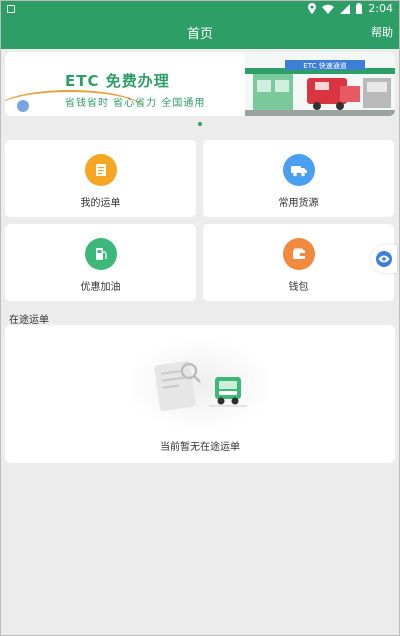  What do you see at coordinates (200, 84) in the screenshot?
I see `etc-banner: ETC 免费办理 省钱省时 省心省力 全国通用 ETC 快速通道` at bounding box center [200, 84].